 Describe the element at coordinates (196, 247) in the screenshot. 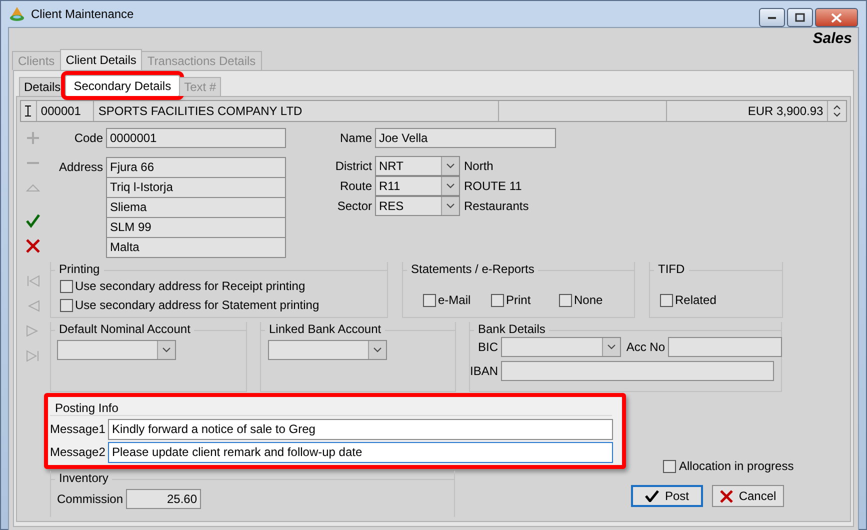

I see `address-field: Malta` at that location.